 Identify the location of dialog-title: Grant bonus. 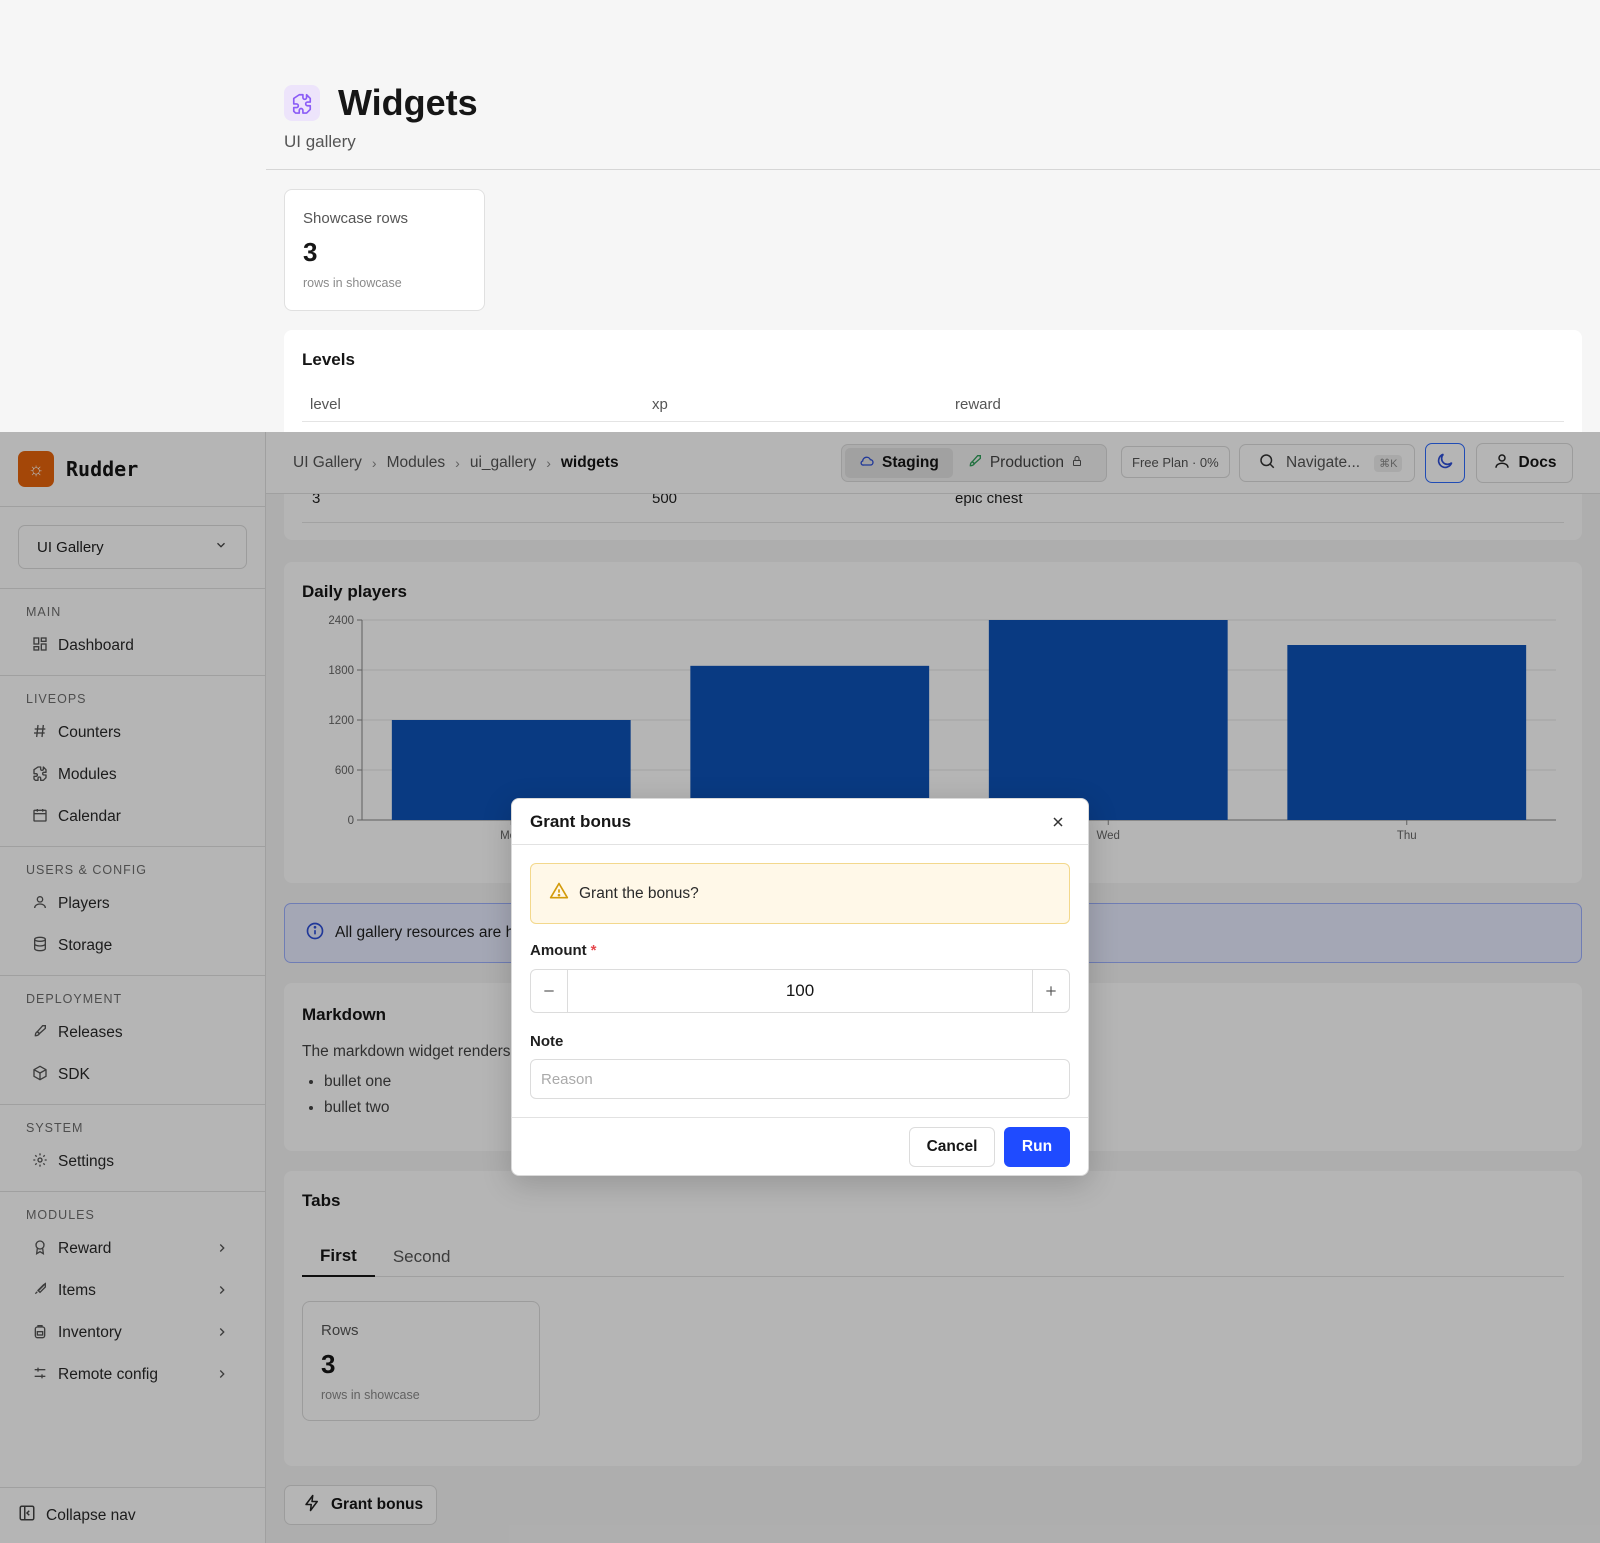
(581, 821).